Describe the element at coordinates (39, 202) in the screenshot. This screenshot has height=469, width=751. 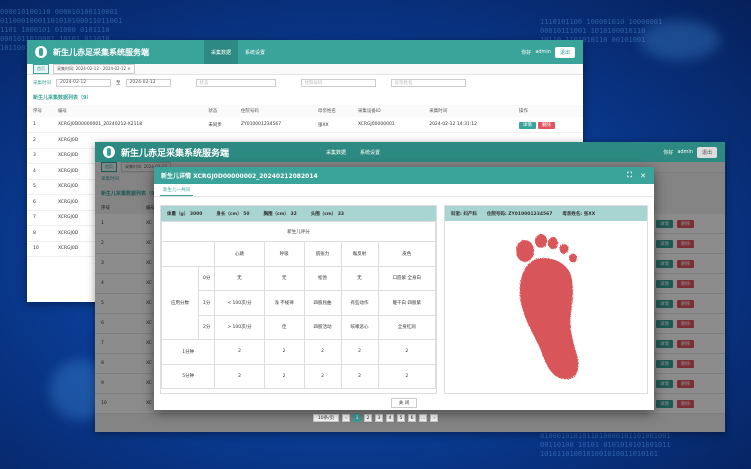
I see `table-cell: 6` at that location.